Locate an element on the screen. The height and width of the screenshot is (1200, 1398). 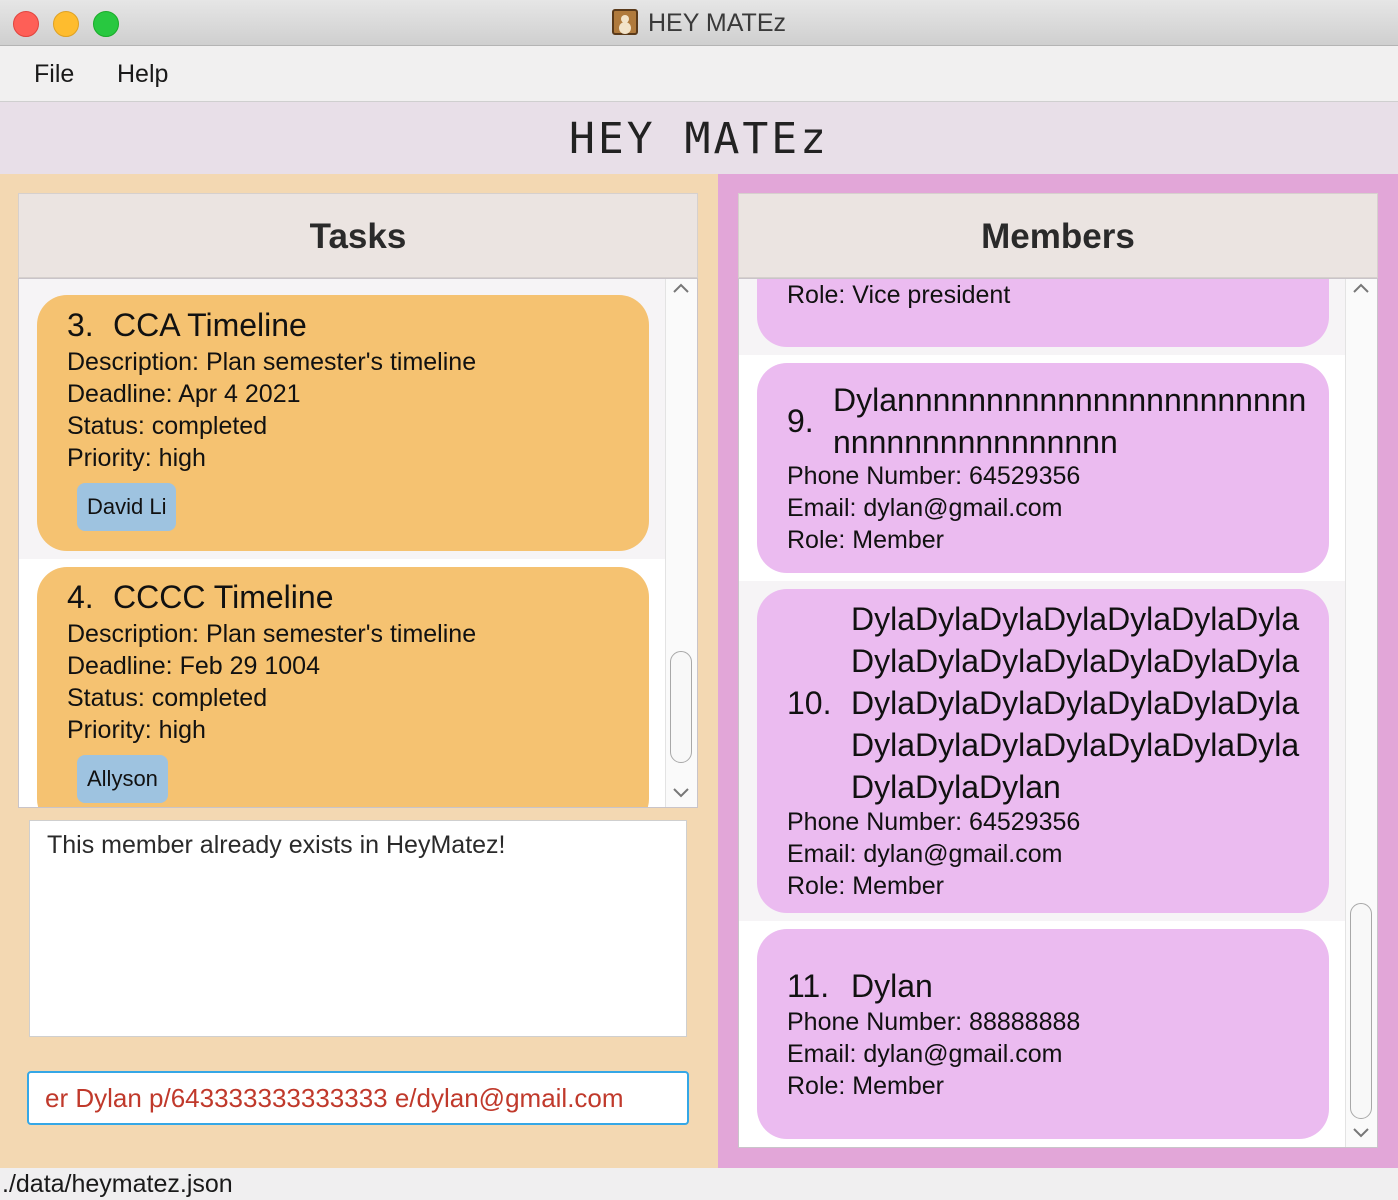
task-name: CCA Timeline is located at coordinates (210, 325).